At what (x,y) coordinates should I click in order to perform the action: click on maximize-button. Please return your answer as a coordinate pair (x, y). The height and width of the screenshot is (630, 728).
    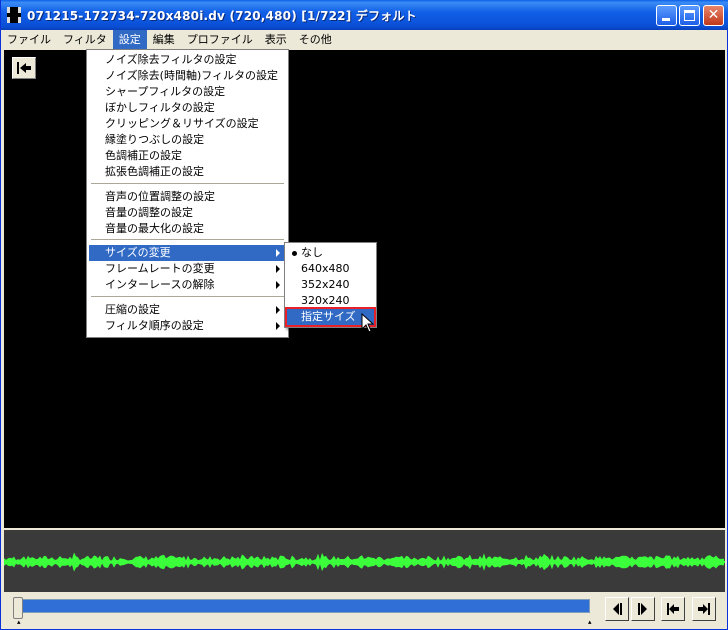
    Looking at the image, I should click on (689, 15).